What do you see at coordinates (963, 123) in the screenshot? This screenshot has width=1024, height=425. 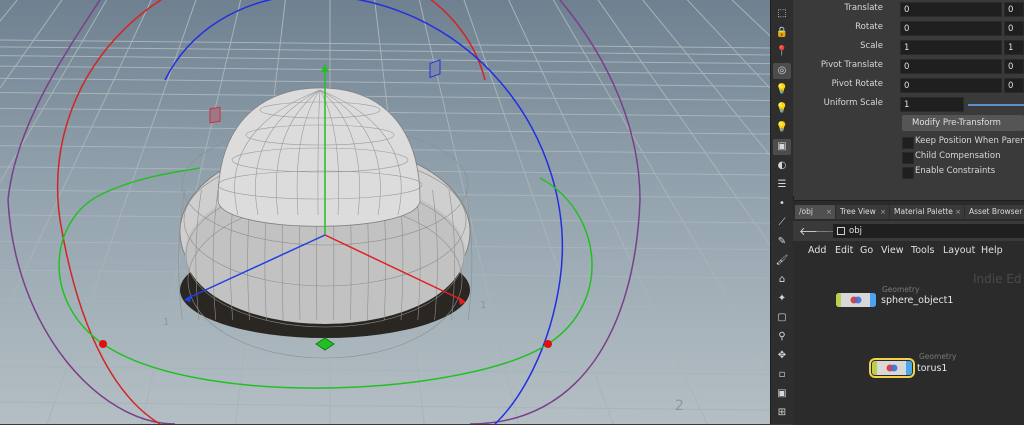 I see `modify-pre-transform-button: Modify Pre-Transform` at bounding box center [963, 123].